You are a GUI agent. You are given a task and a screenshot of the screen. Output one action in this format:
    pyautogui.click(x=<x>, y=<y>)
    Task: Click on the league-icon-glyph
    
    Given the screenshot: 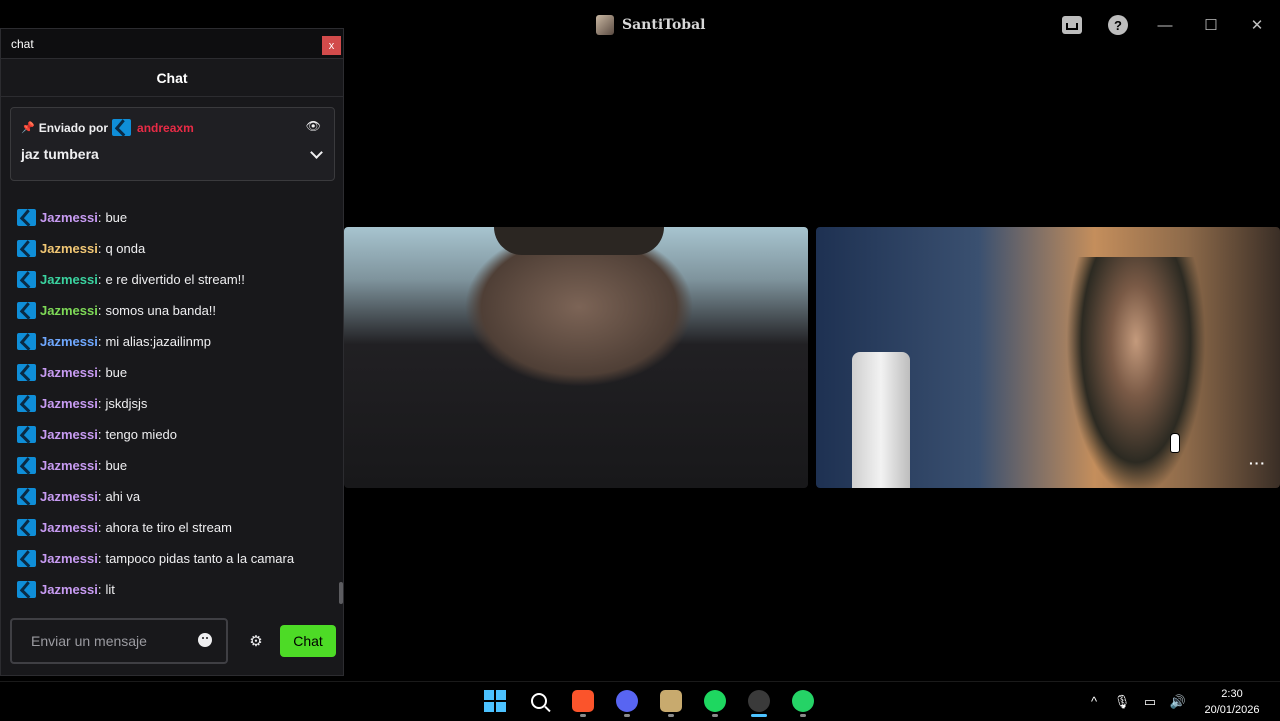 What is the action you would take?
    pyautogui.click(x=671, y=701)
    